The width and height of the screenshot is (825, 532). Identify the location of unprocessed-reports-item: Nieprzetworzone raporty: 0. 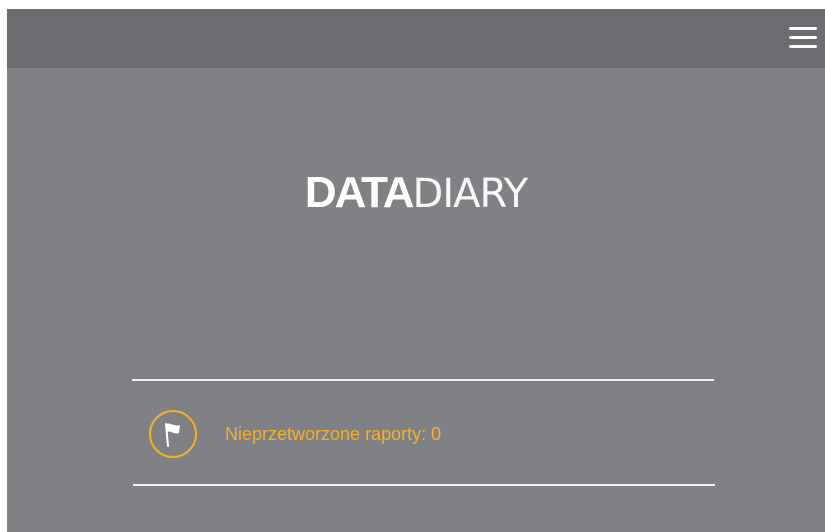
(295, 434).